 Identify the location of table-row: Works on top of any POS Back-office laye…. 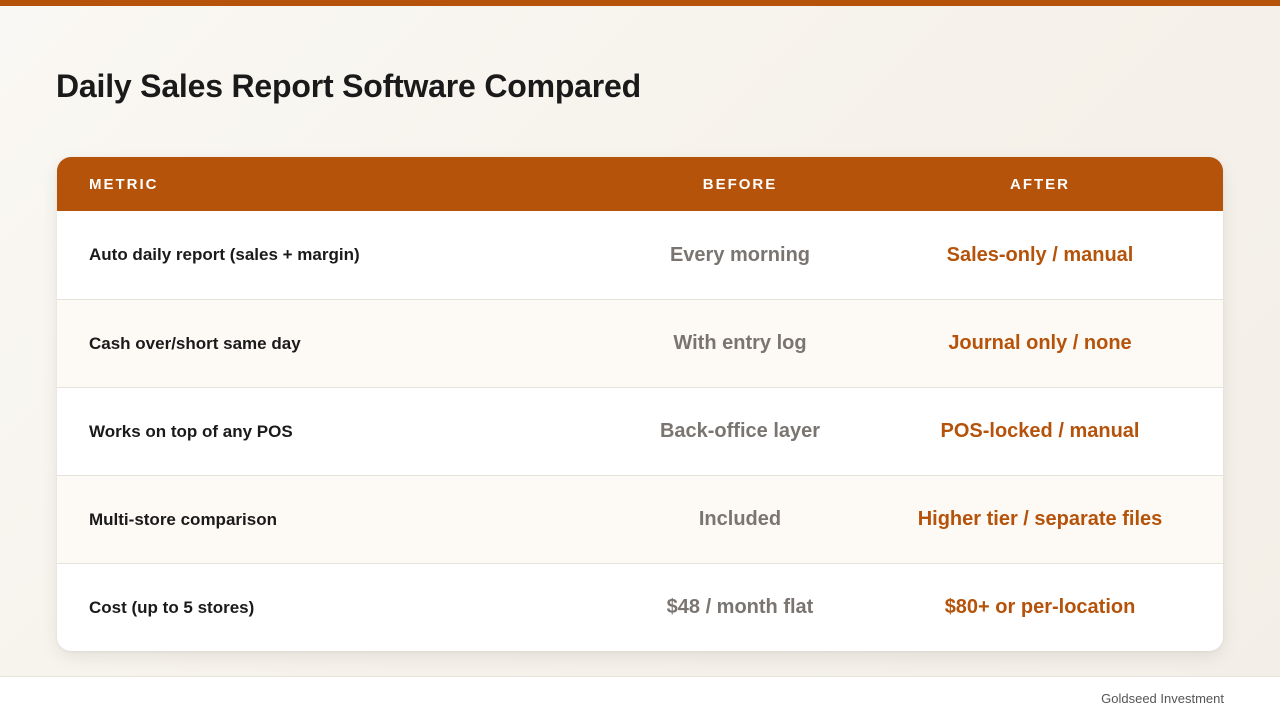
(640, 431).